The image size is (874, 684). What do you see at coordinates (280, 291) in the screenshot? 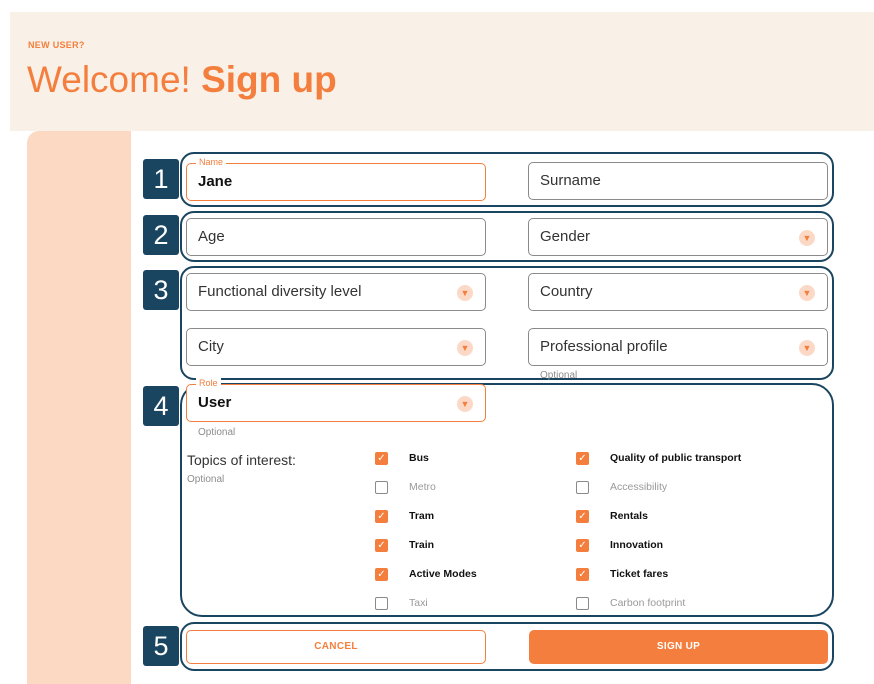
I see `functional-diversity-placeholder: Functional diversity level` at bounding box center [280, 291].